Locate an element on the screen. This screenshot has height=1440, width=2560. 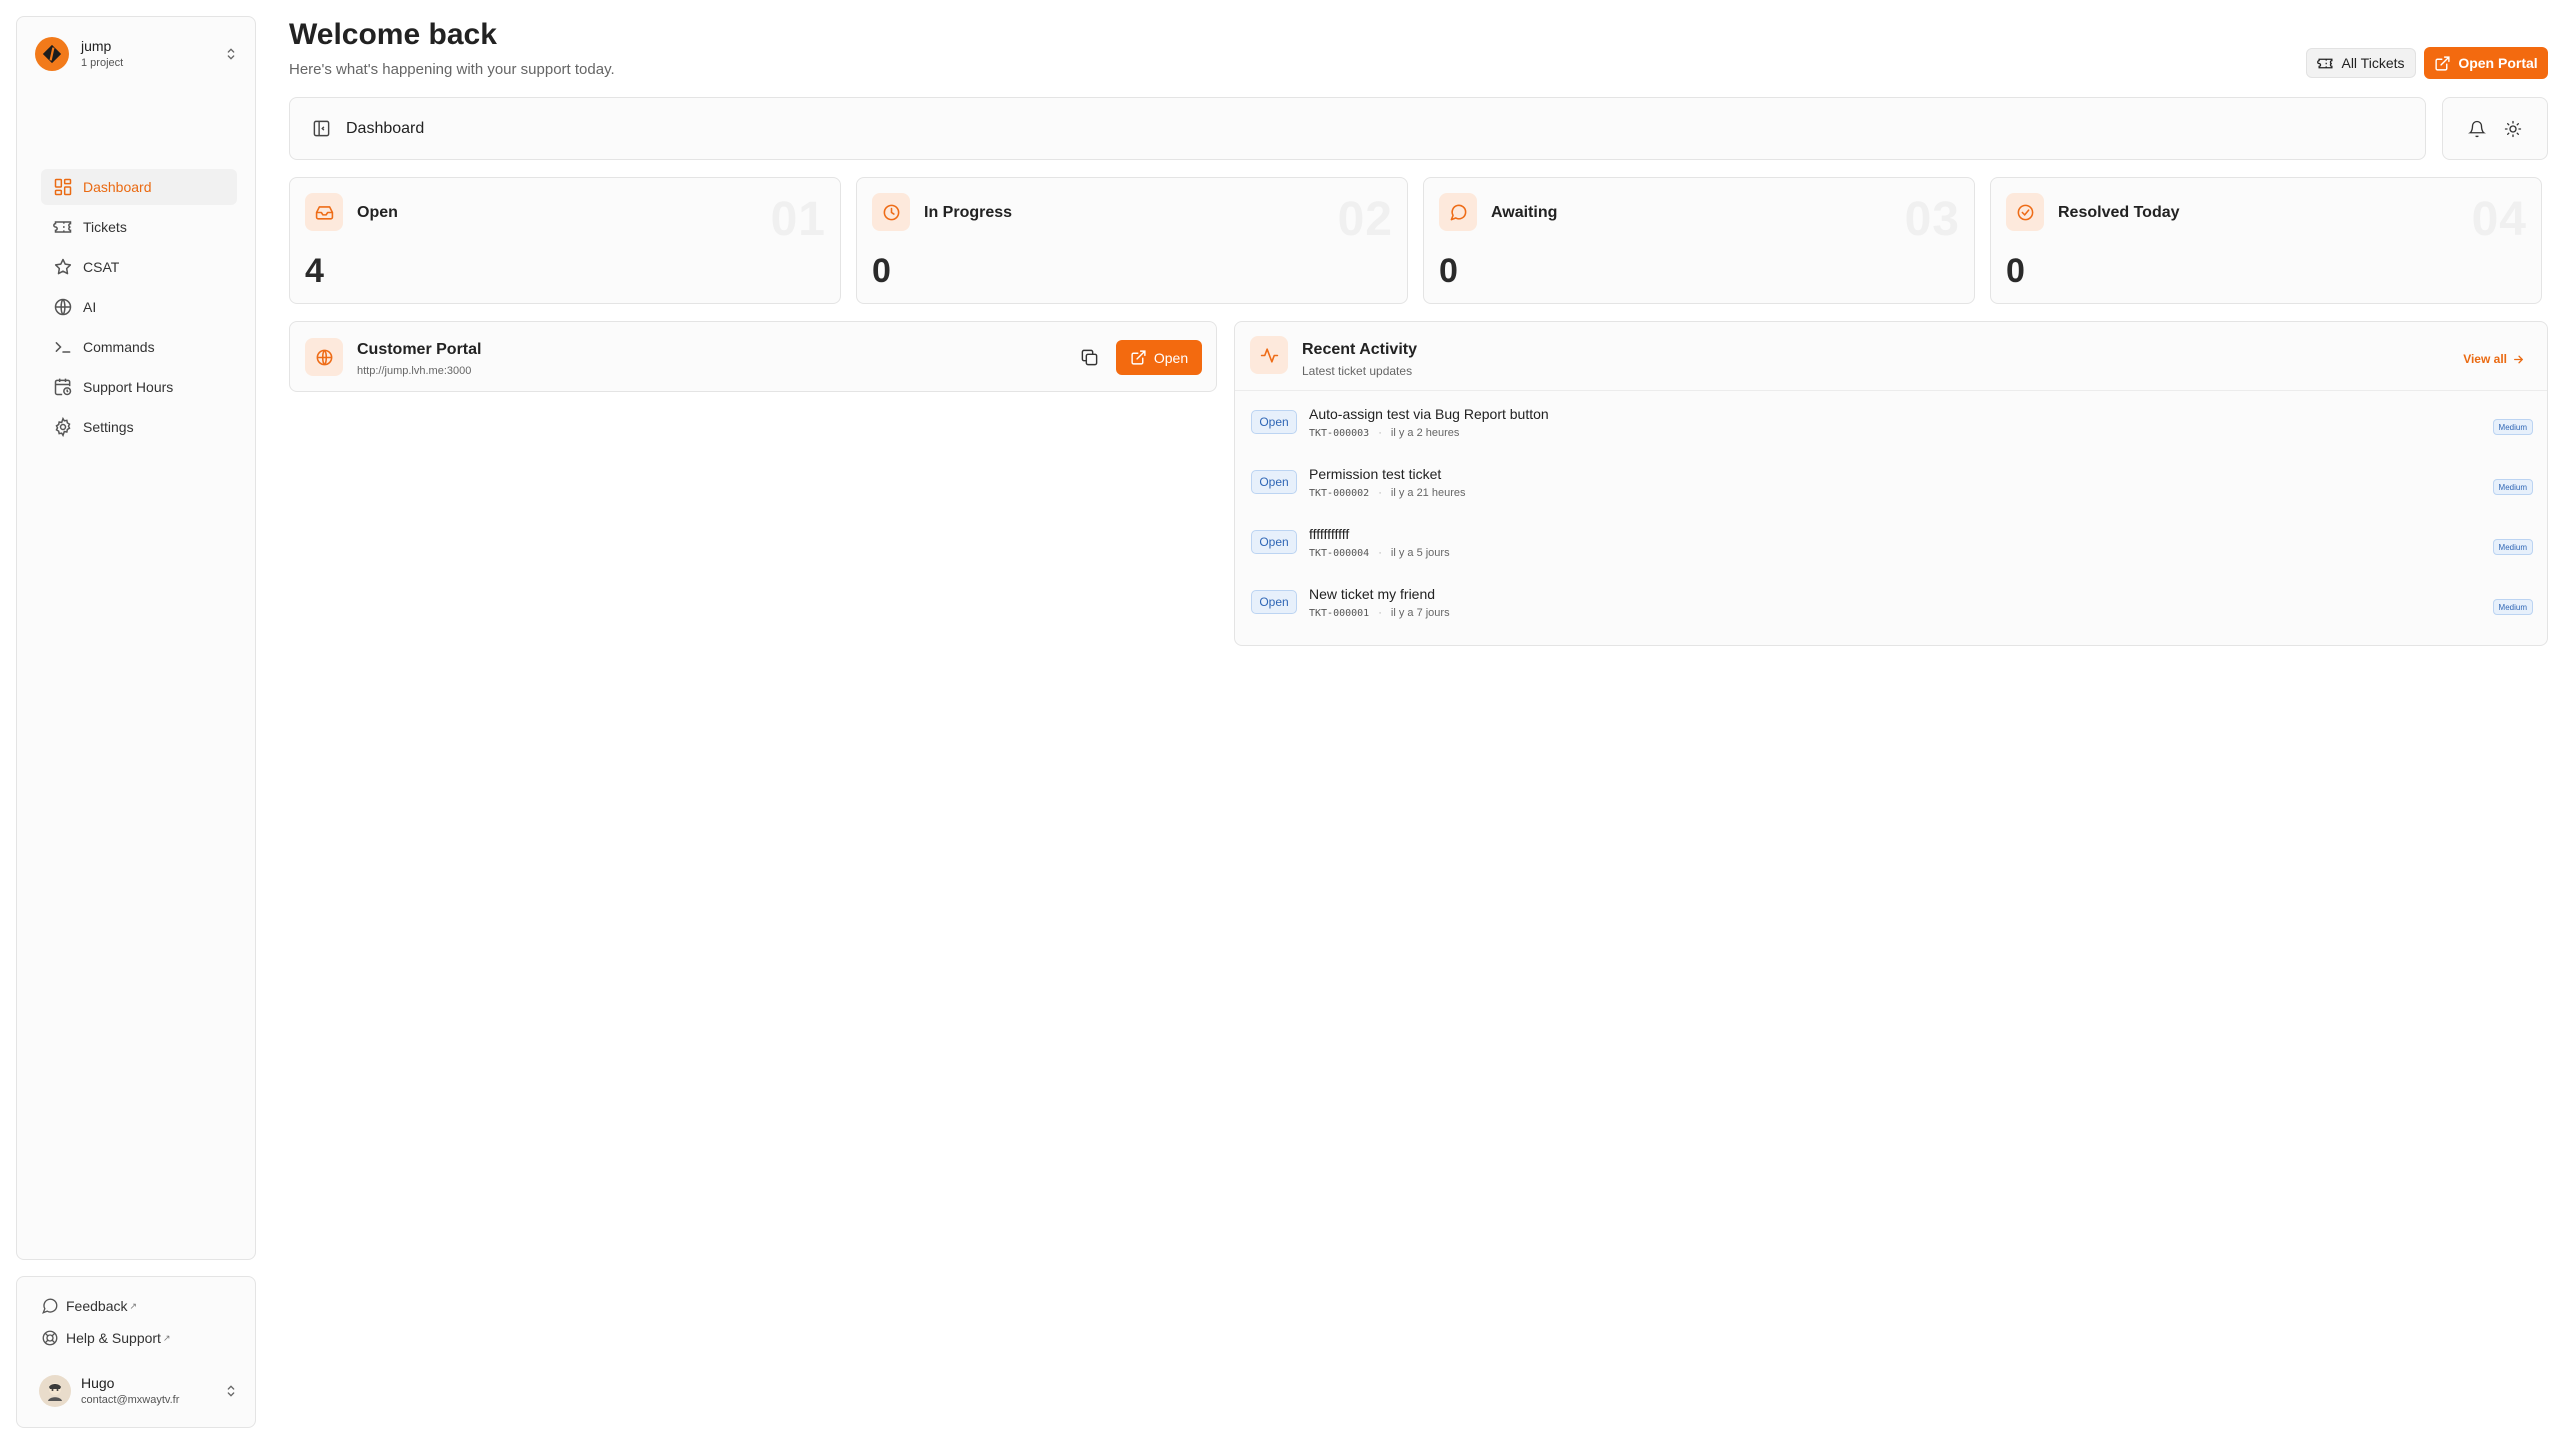
sidebar-item-csat: CSAT is located at coordinates (139, 267).